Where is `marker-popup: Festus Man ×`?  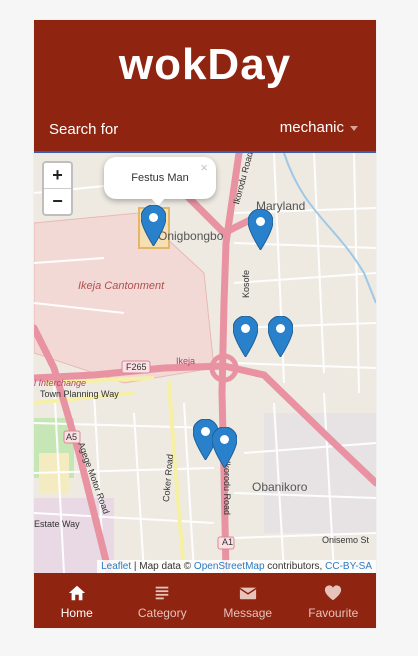 marker-popup: Festus Man × is located at coordinates (160, 181).